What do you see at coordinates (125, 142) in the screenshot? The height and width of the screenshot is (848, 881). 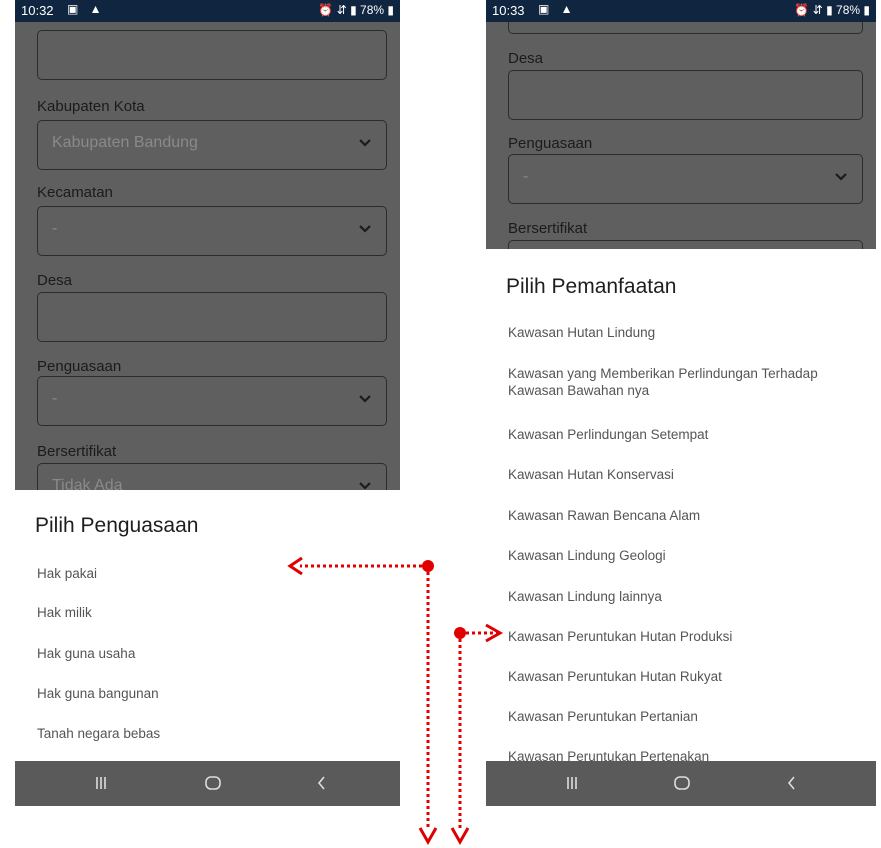 I see `kabupaten-value: Kabupaten Bandung` at bounding box center [125, 142].